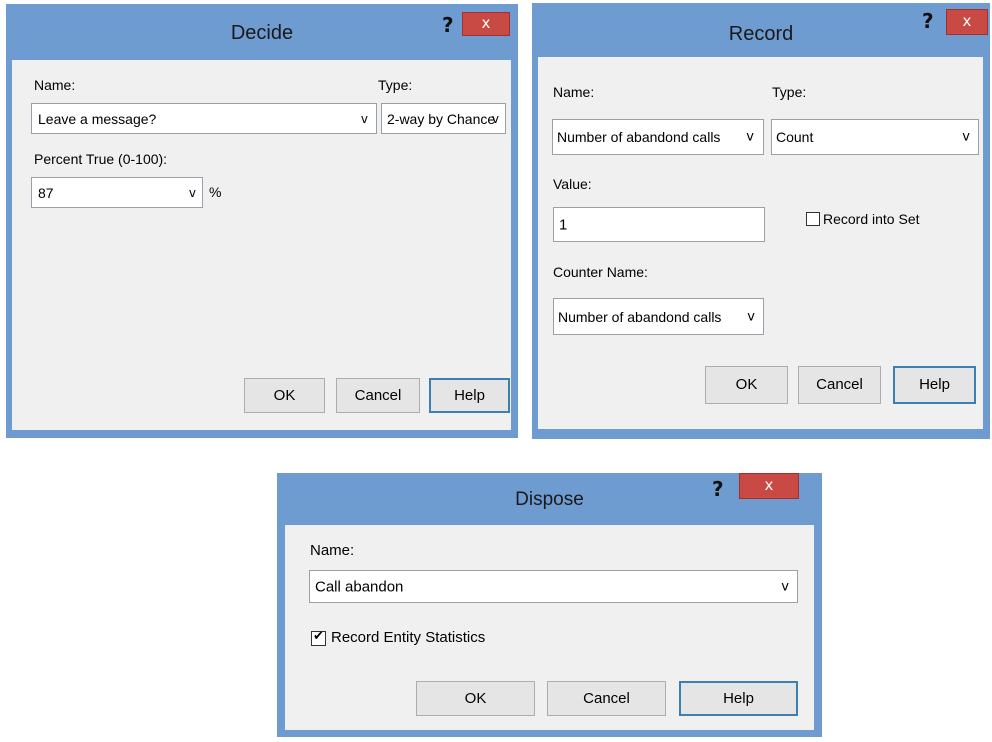 The width and height of the screenshot is (992, 742). What do you see at coordinates (262, 31) in the screenshot?
I see `decide-titlebar: Decide ? x` at bounding box center [262, 31].